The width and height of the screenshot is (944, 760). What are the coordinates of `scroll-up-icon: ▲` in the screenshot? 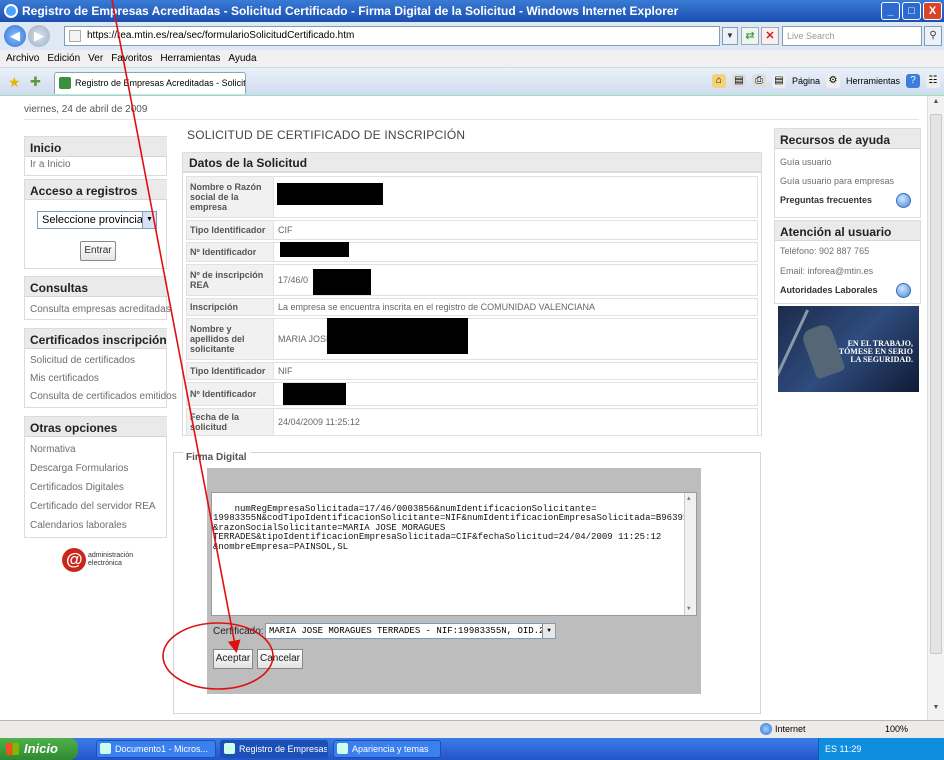 It's located at (936, 105).